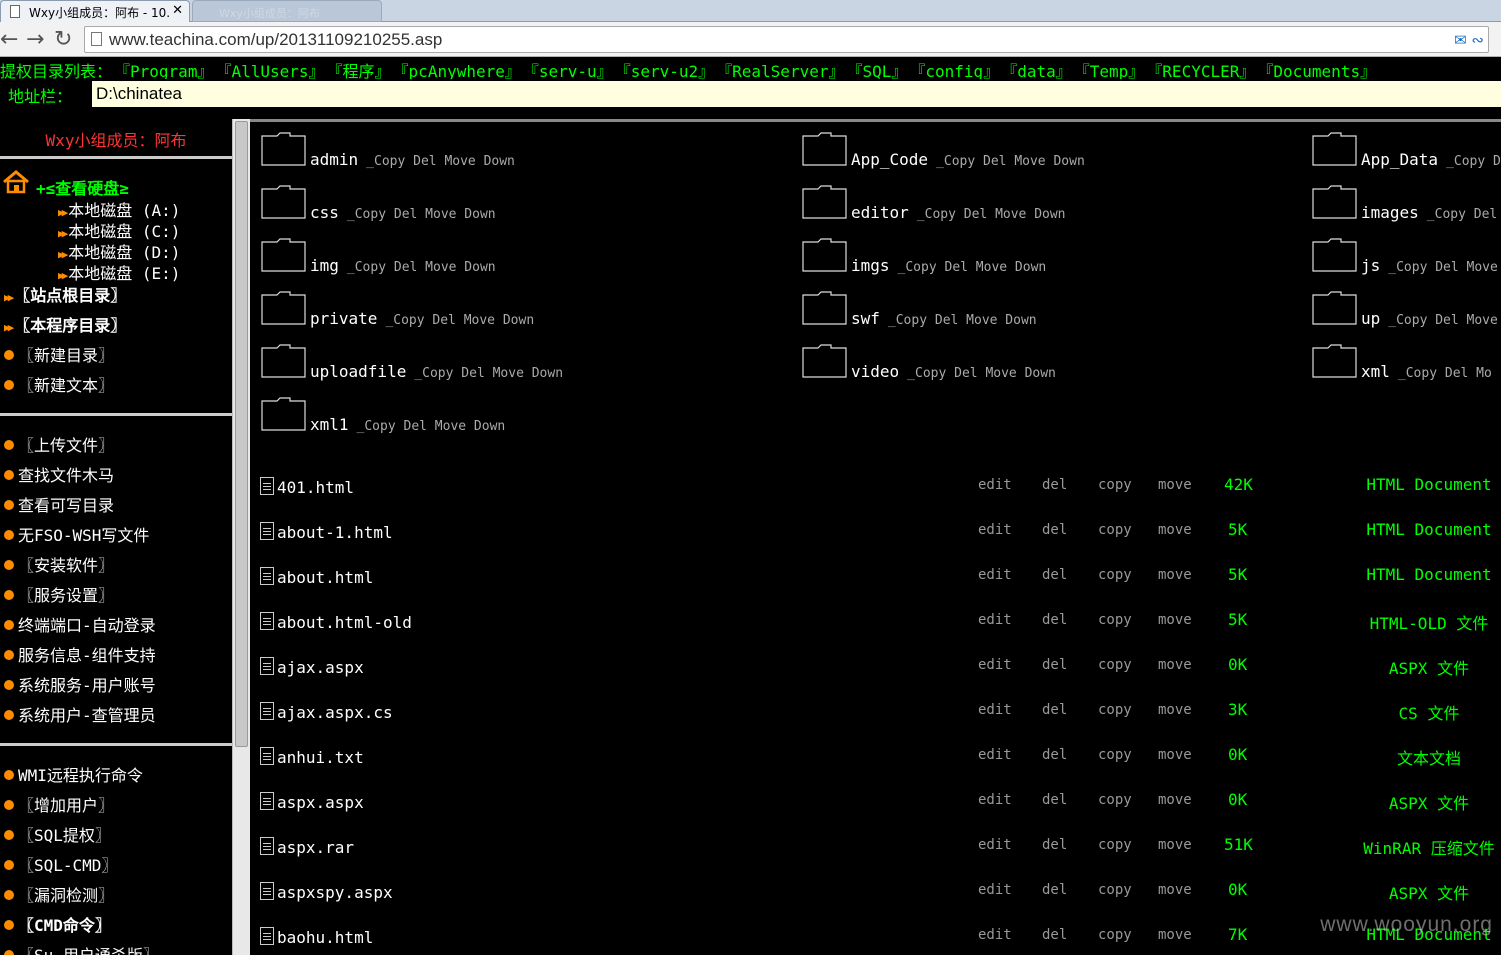  I want to click on folder-name: swf _Copy Del Move Down, so click(944, 318).